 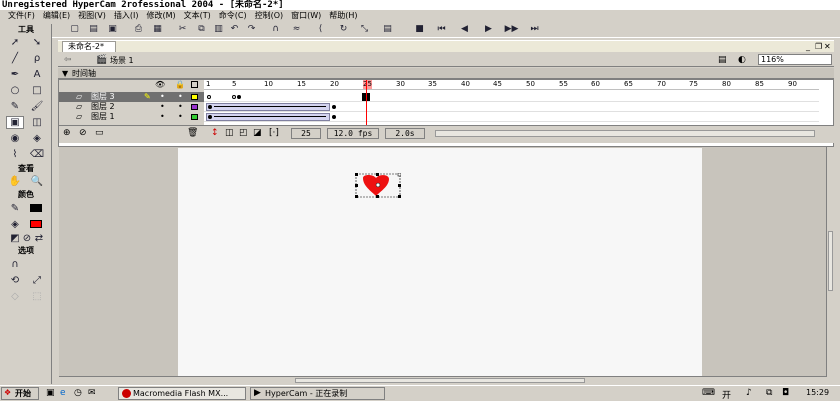 I want to click on edit-multiple-frames-icon: ◪, so click(x=257, y=133).